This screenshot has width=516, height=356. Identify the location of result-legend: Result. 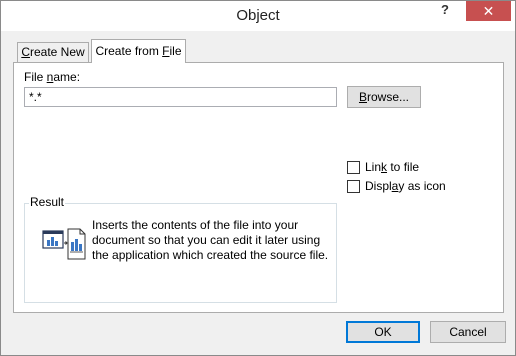
(47, 202).